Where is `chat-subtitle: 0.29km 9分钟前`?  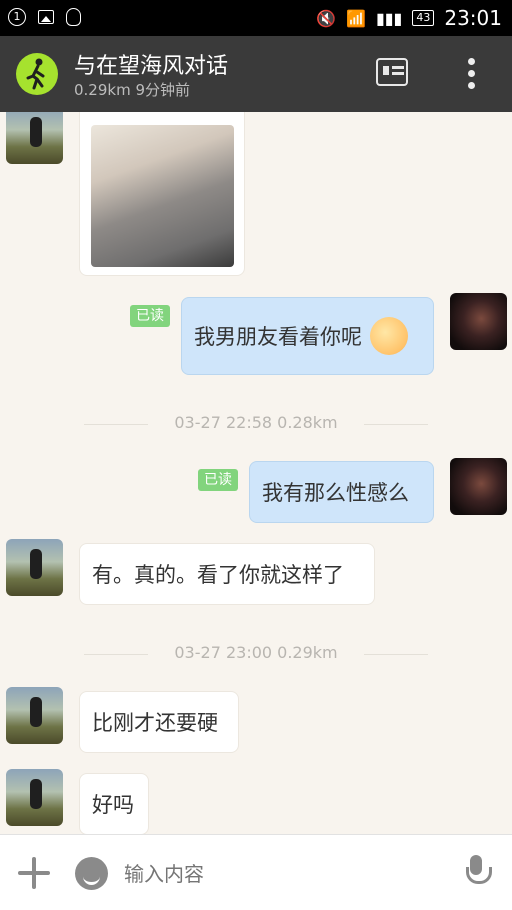
chat-subtitle: 0.29km 9分钟前 is located at coordinates (132, 90).